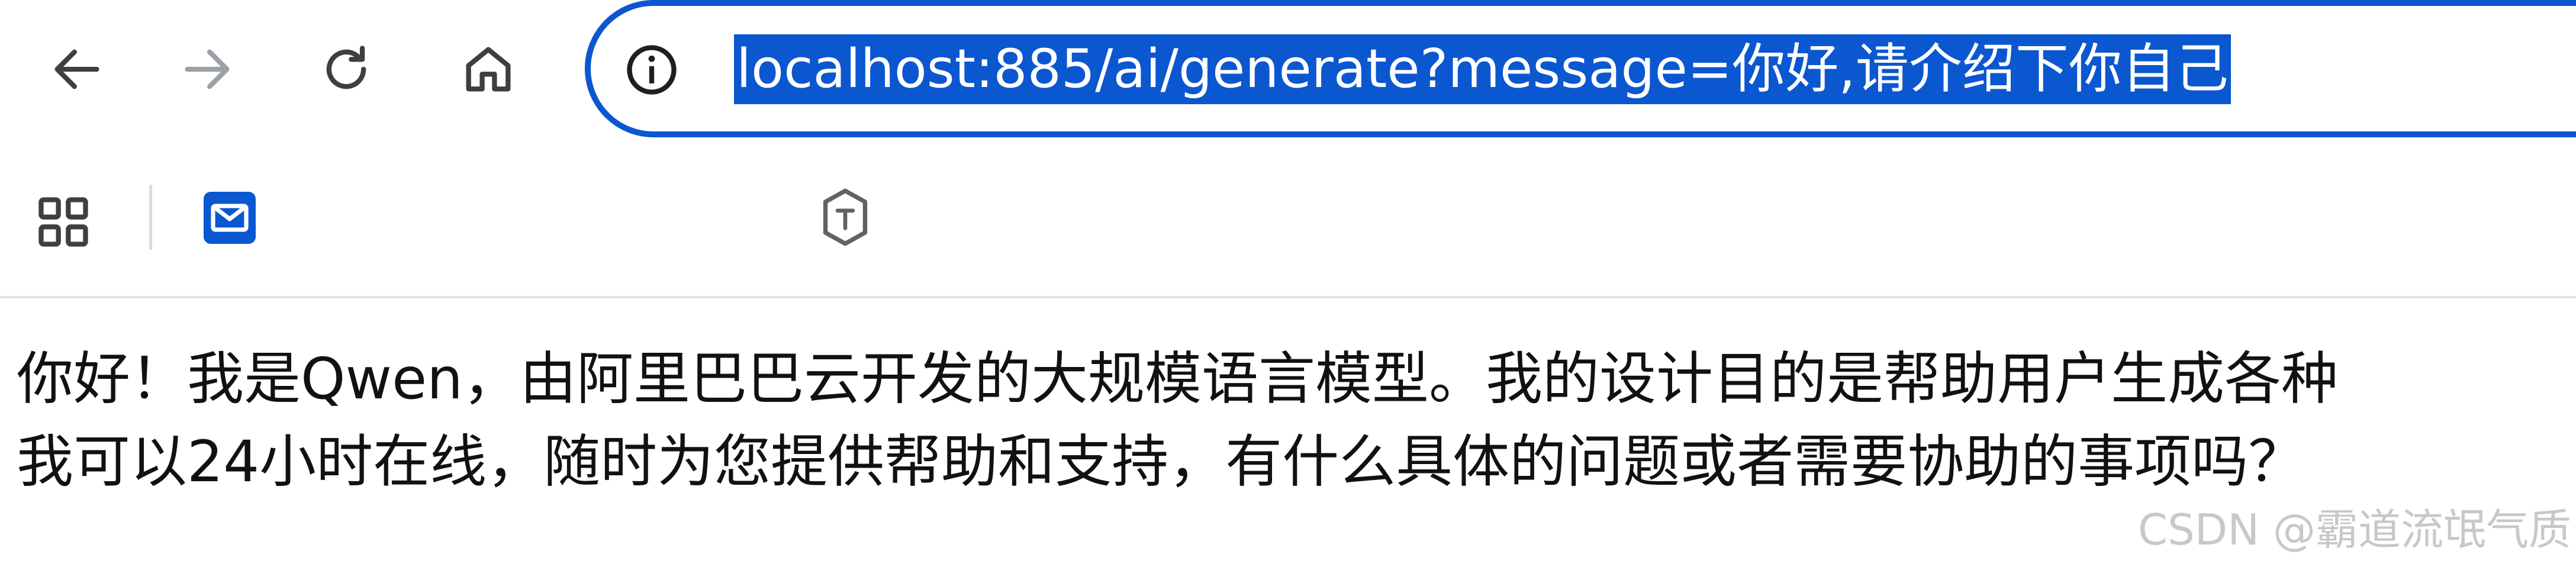  I want to click on forward-button, so click(207, 69).